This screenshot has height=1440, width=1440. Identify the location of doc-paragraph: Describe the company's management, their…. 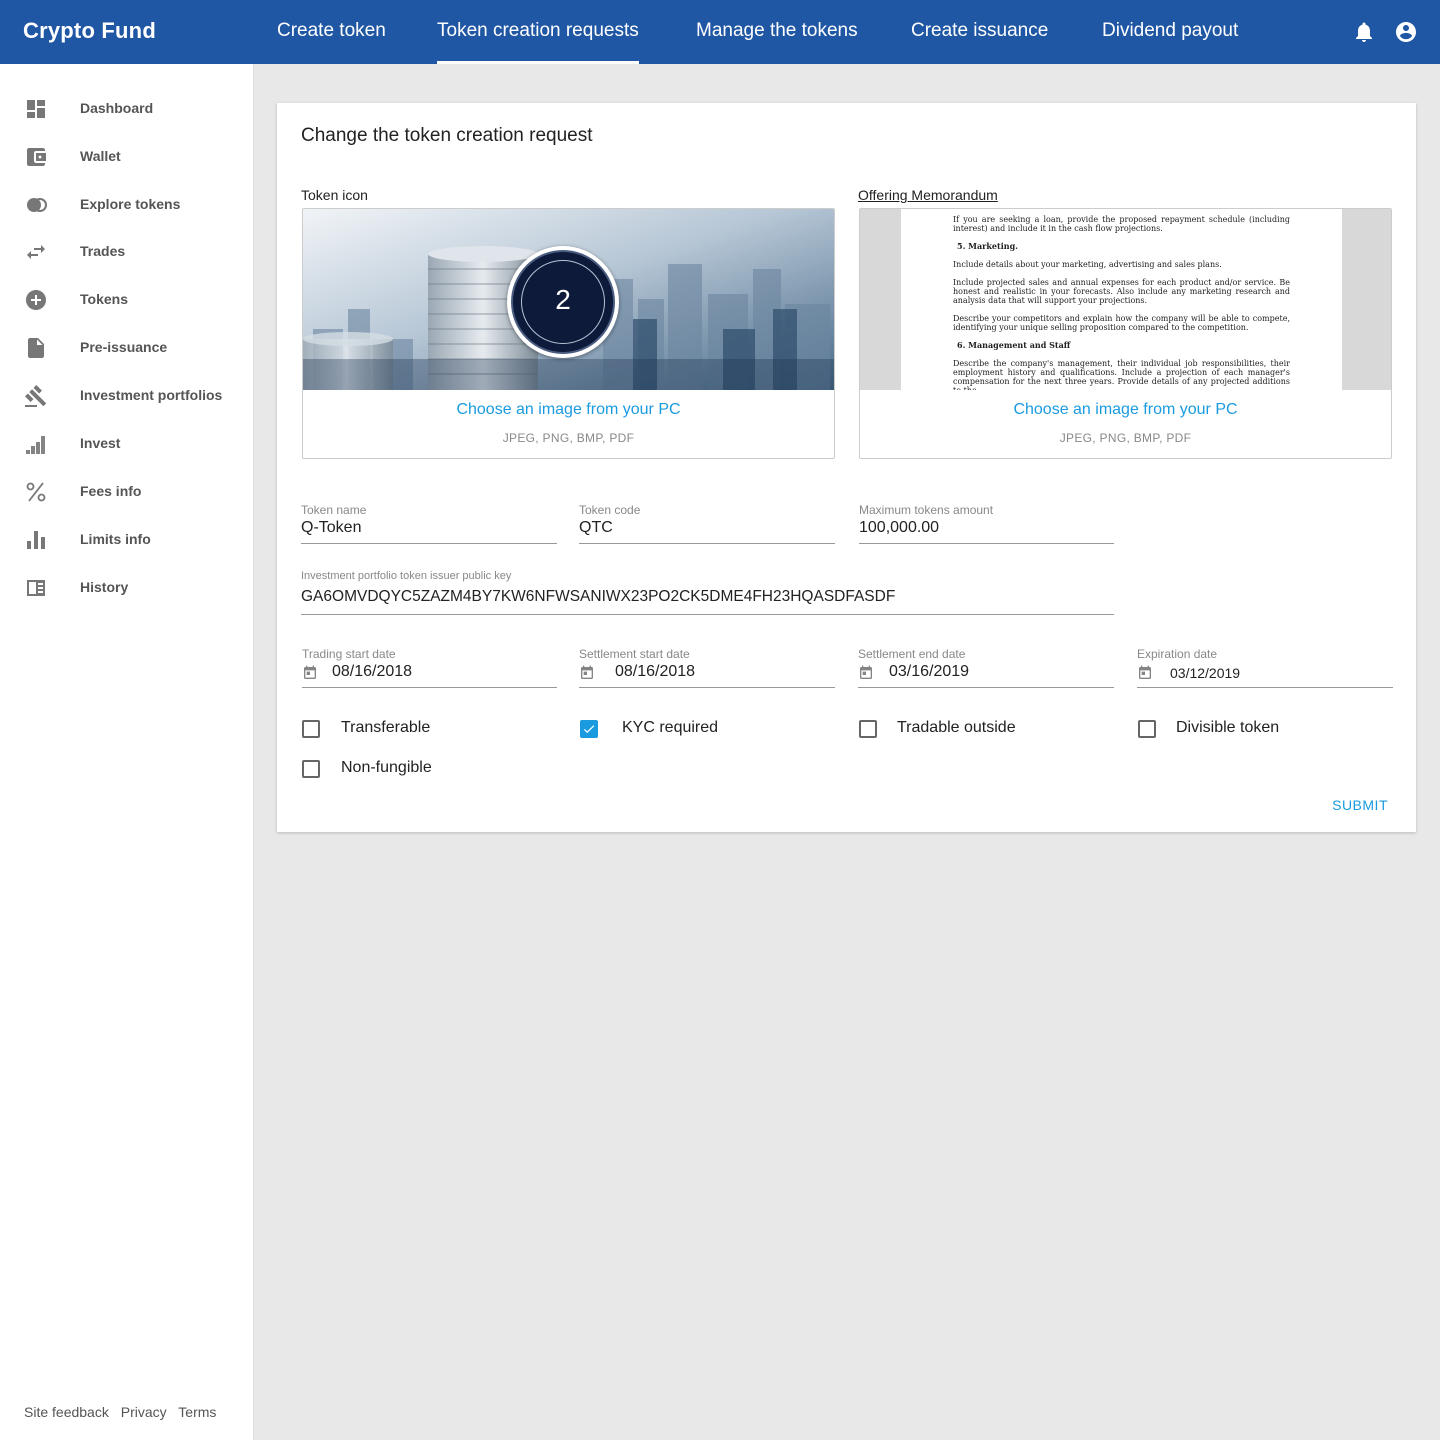
(1121, 374).